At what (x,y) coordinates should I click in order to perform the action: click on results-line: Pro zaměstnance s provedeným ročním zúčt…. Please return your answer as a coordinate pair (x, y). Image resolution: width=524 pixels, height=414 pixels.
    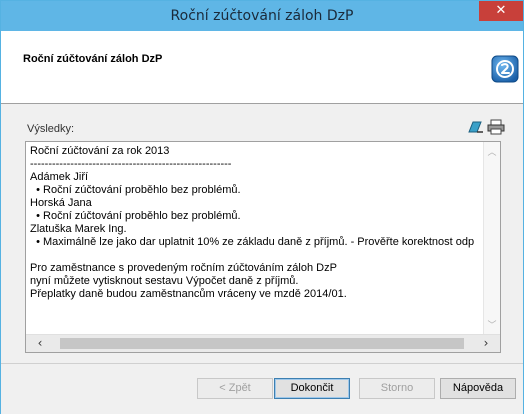
    Looking at the image, I should click on (183, 268).